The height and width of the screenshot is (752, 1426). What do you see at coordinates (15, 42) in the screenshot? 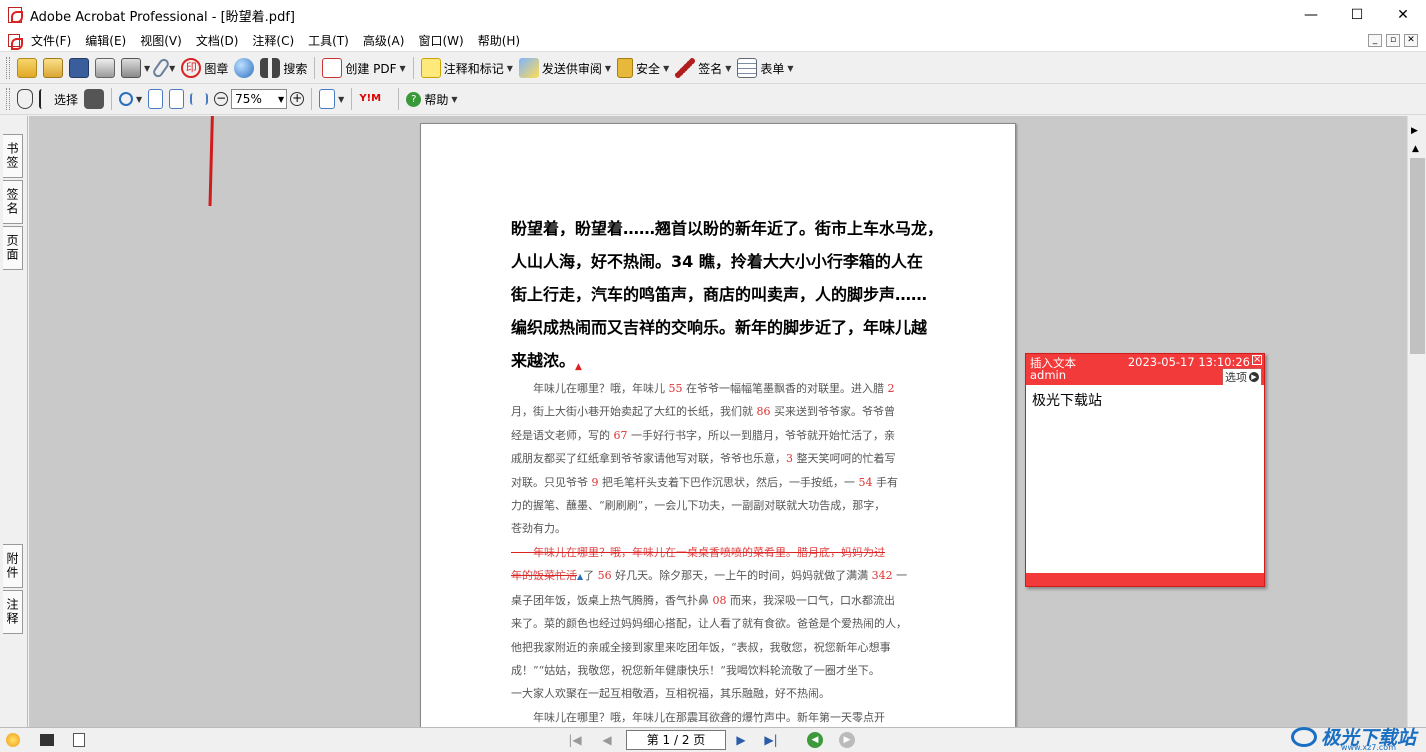
I see `document-menu-icon` at bounding box center [15, 42].